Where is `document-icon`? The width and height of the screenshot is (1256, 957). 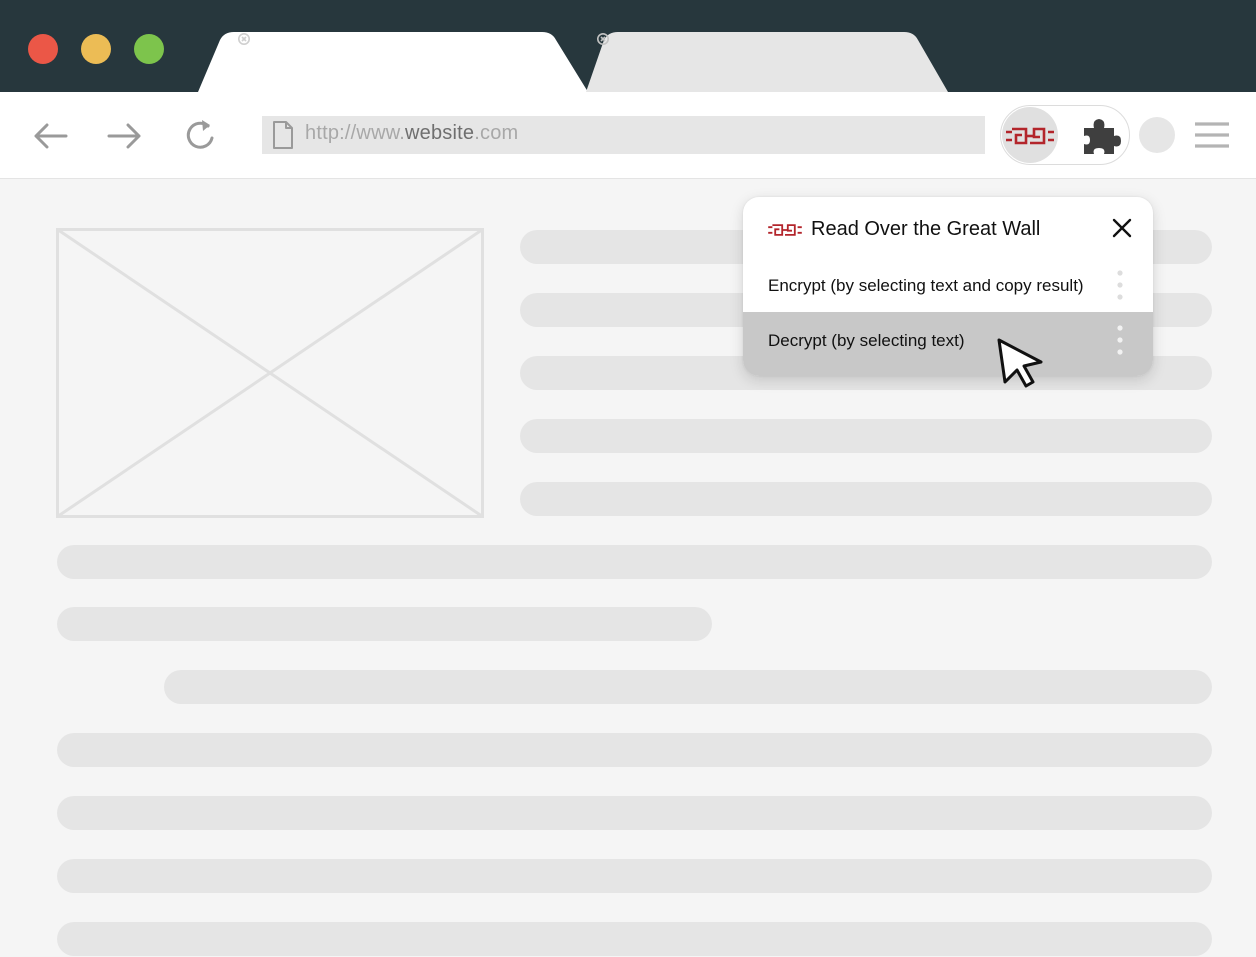 document-icon is located at coordinates (283, 135).